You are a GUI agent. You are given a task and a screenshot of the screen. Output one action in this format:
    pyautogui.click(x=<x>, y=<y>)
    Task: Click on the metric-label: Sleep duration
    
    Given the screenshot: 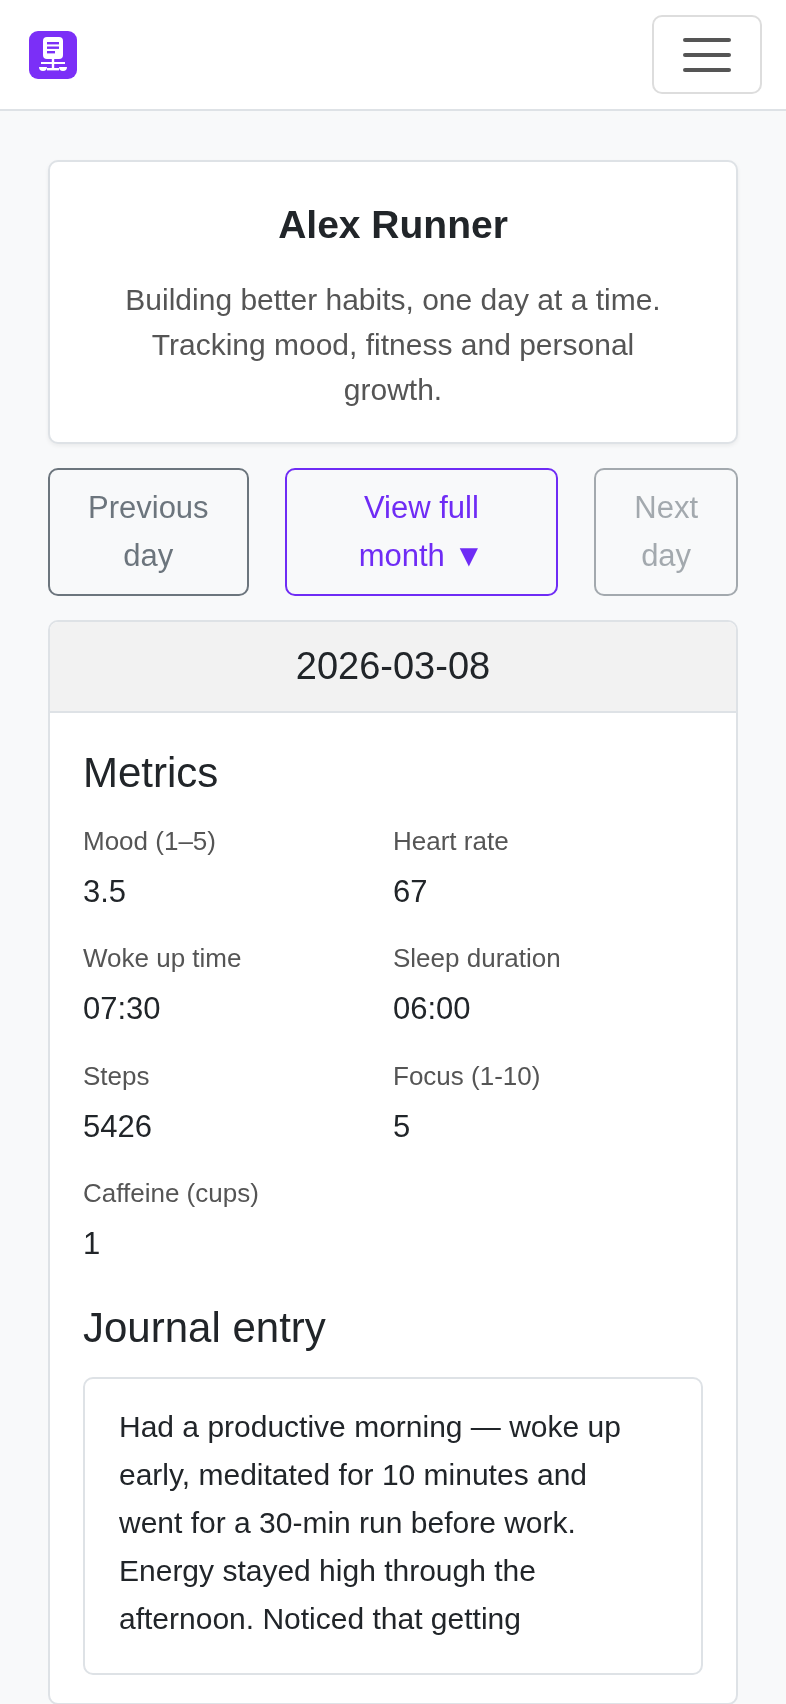 What is the action you would take?
    pyautogui.click(x=477, y=959)
    